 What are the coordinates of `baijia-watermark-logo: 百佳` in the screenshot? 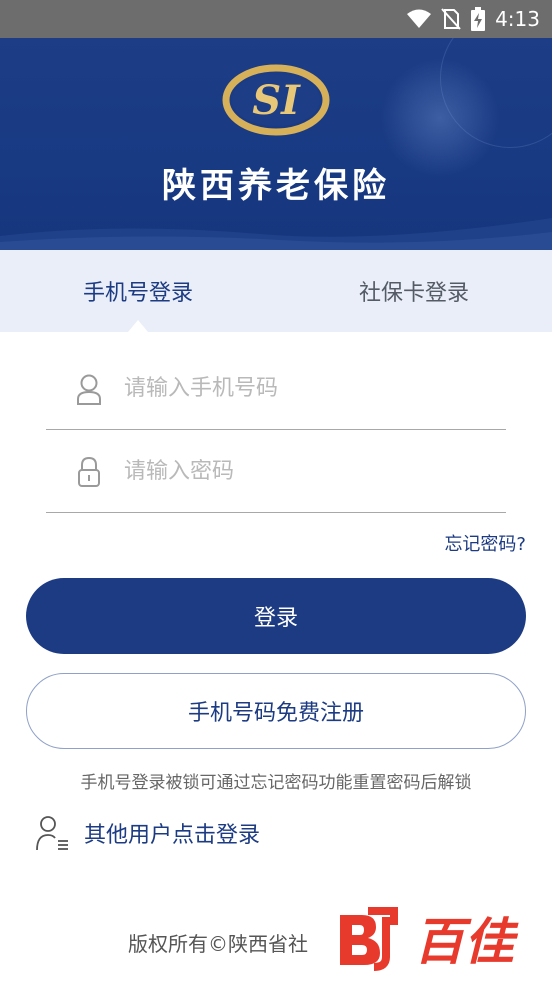 It's located at (429, 939).